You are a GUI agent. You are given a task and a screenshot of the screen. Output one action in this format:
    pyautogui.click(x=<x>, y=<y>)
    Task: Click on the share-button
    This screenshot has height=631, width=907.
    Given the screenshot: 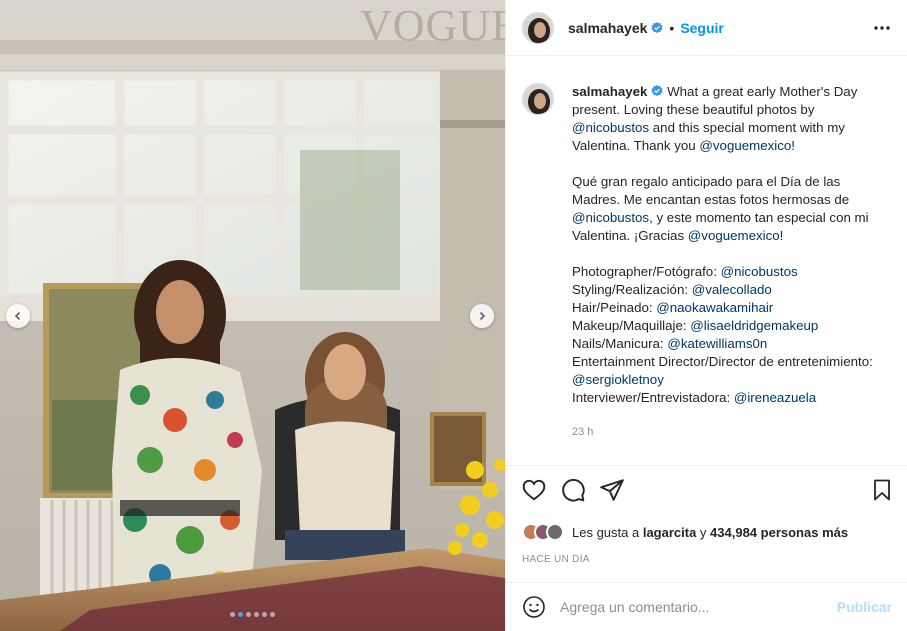 What is the action you would take?
    pyautogui.click(x=612, y=490)
    